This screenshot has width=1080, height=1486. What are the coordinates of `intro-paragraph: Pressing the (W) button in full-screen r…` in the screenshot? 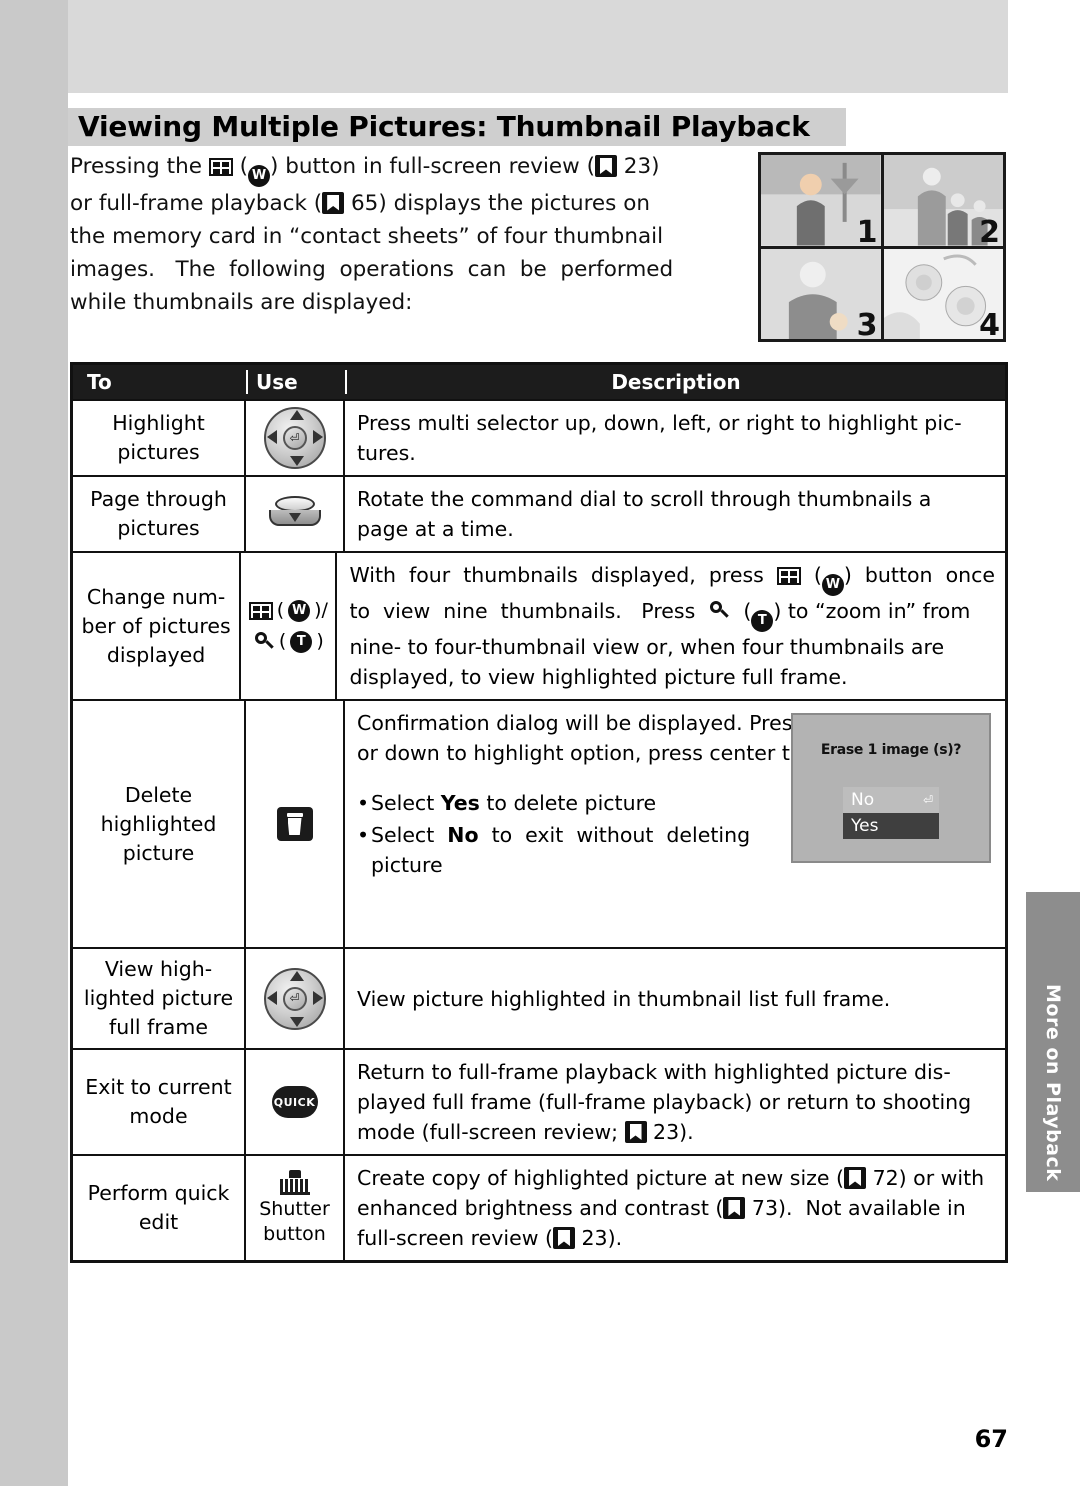 It's located at (407, 234).